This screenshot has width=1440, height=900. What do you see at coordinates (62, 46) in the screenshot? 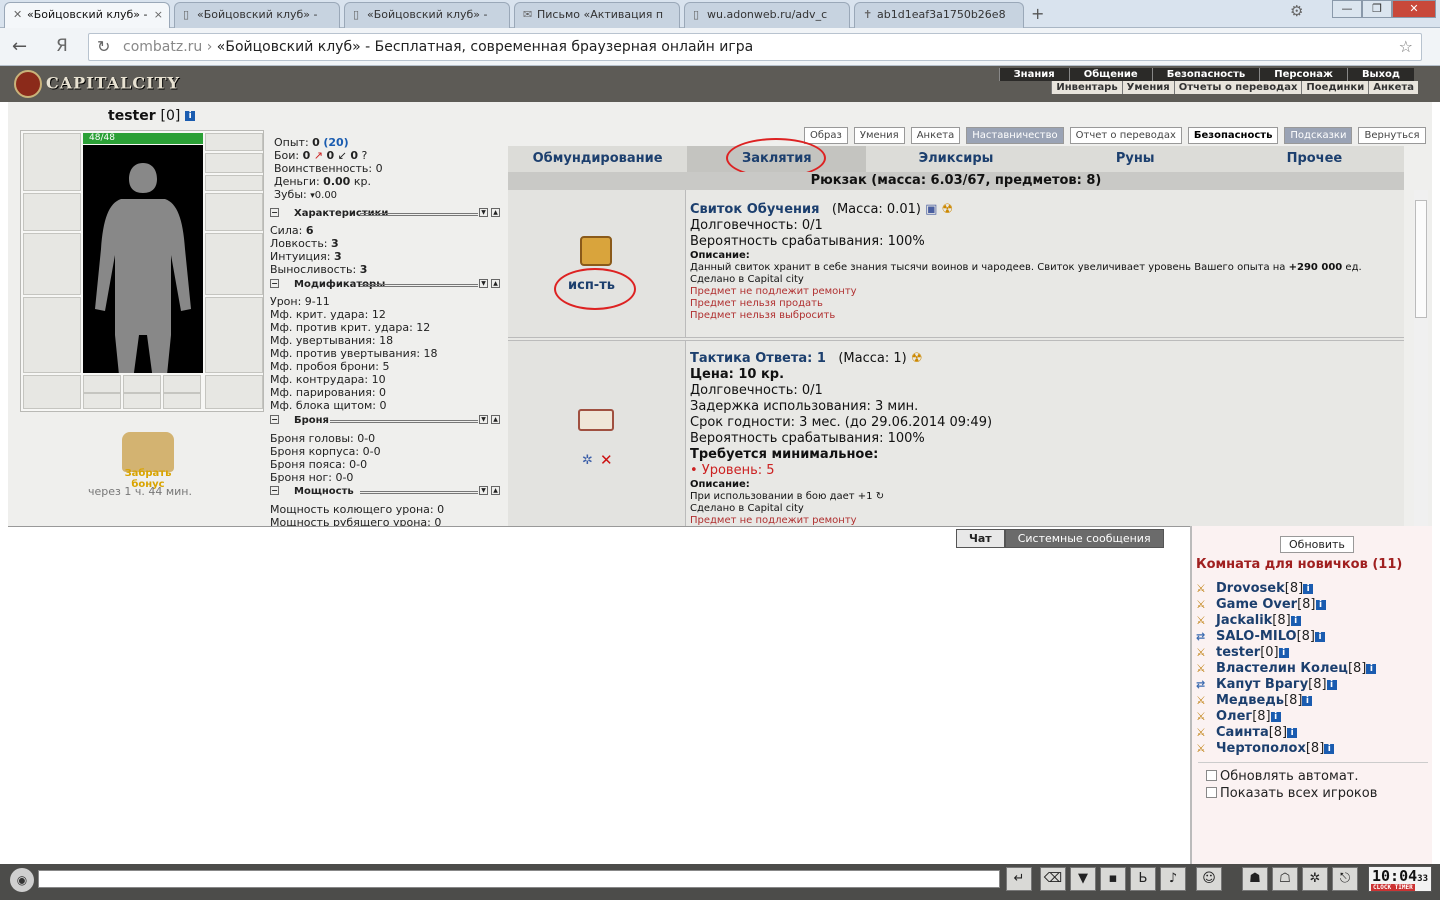
I see `yandex-logo: Я` at bounding box center [62, 46].